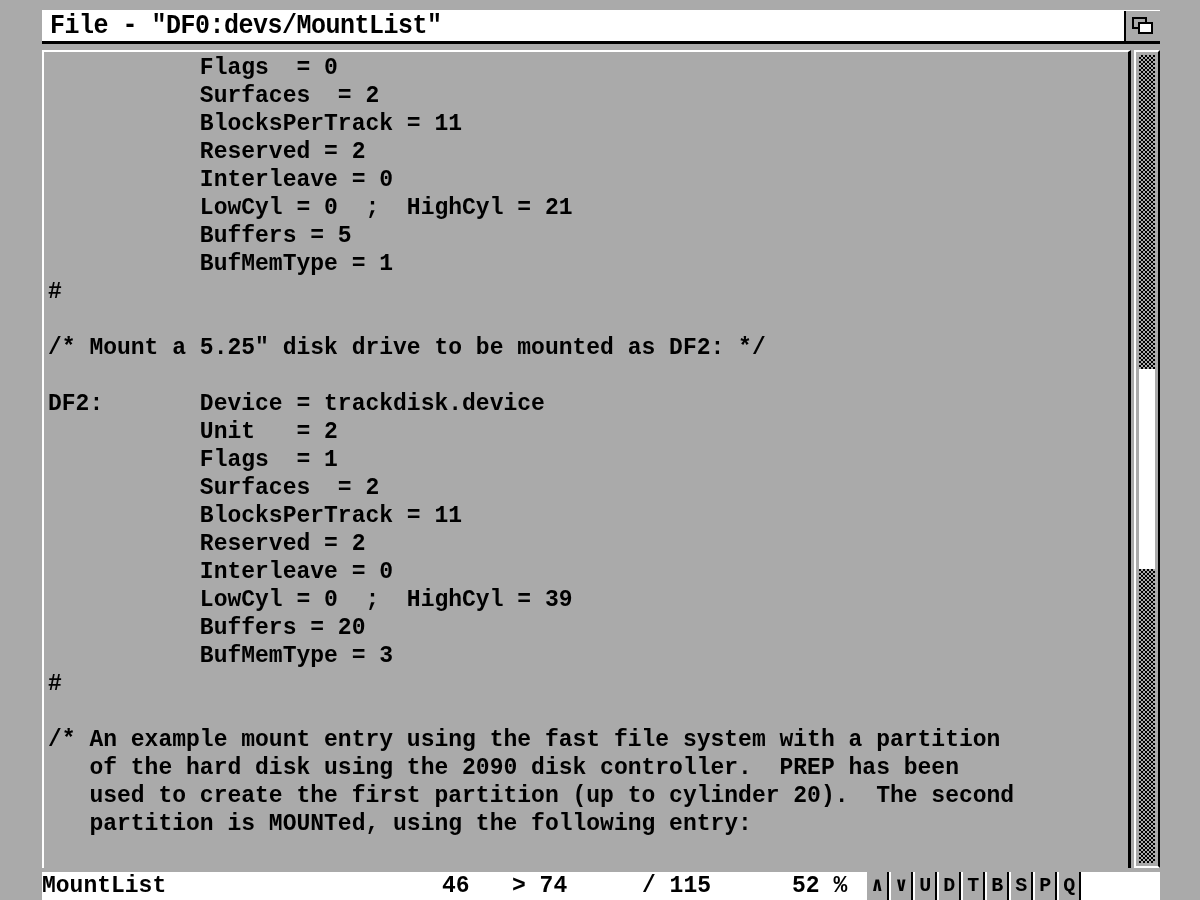  What do you see at coordinates (524, 740) in the screenshot?
I see `text-line: /* An example mount entry using the fast file system with a partition` at bounding box center [524, 740].